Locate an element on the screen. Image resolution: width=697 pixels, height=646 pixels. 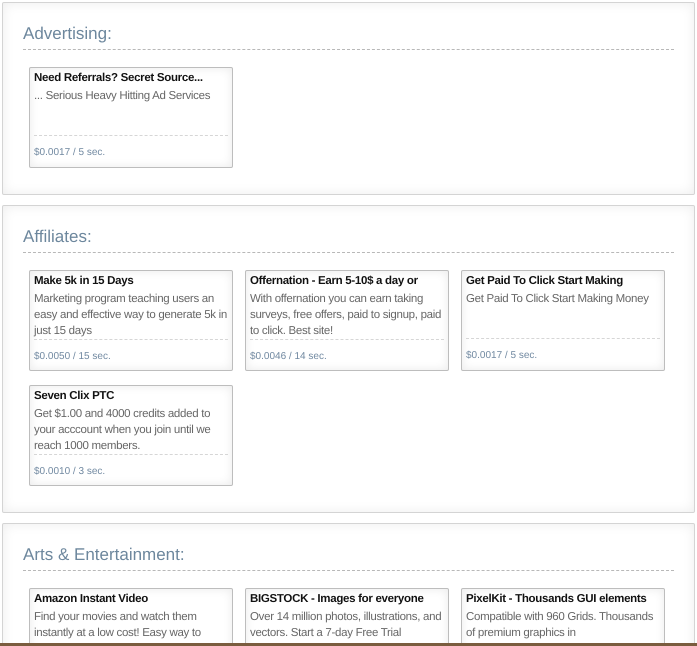
ad-card: Make 5k in 15 Days Marketing program teaching users an easy and effective way to generate 5k in just 15 days $0.0050 / 15 sec. is located at coordinates (131, 320).